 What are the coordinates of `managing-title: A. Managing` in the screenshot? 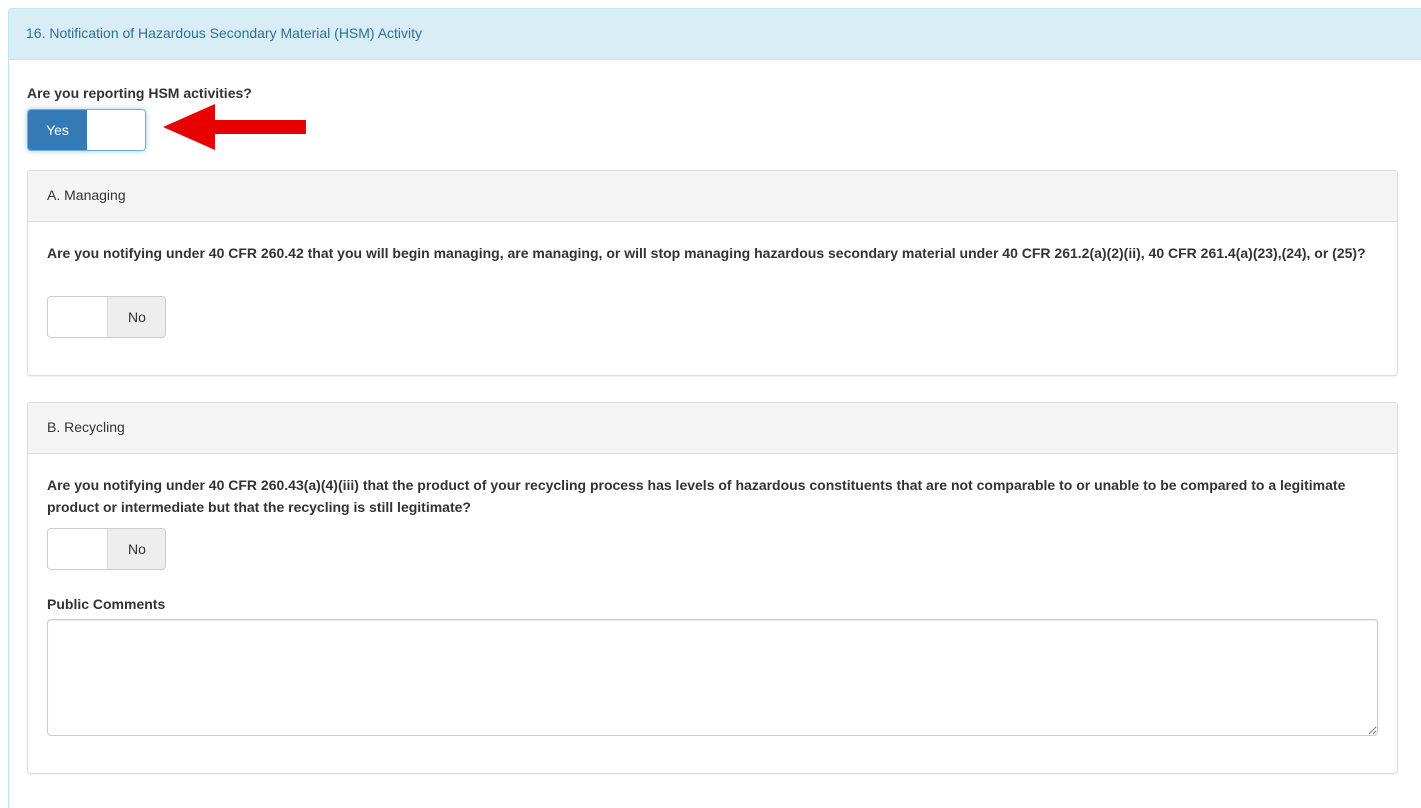 It's located at (712, 196).